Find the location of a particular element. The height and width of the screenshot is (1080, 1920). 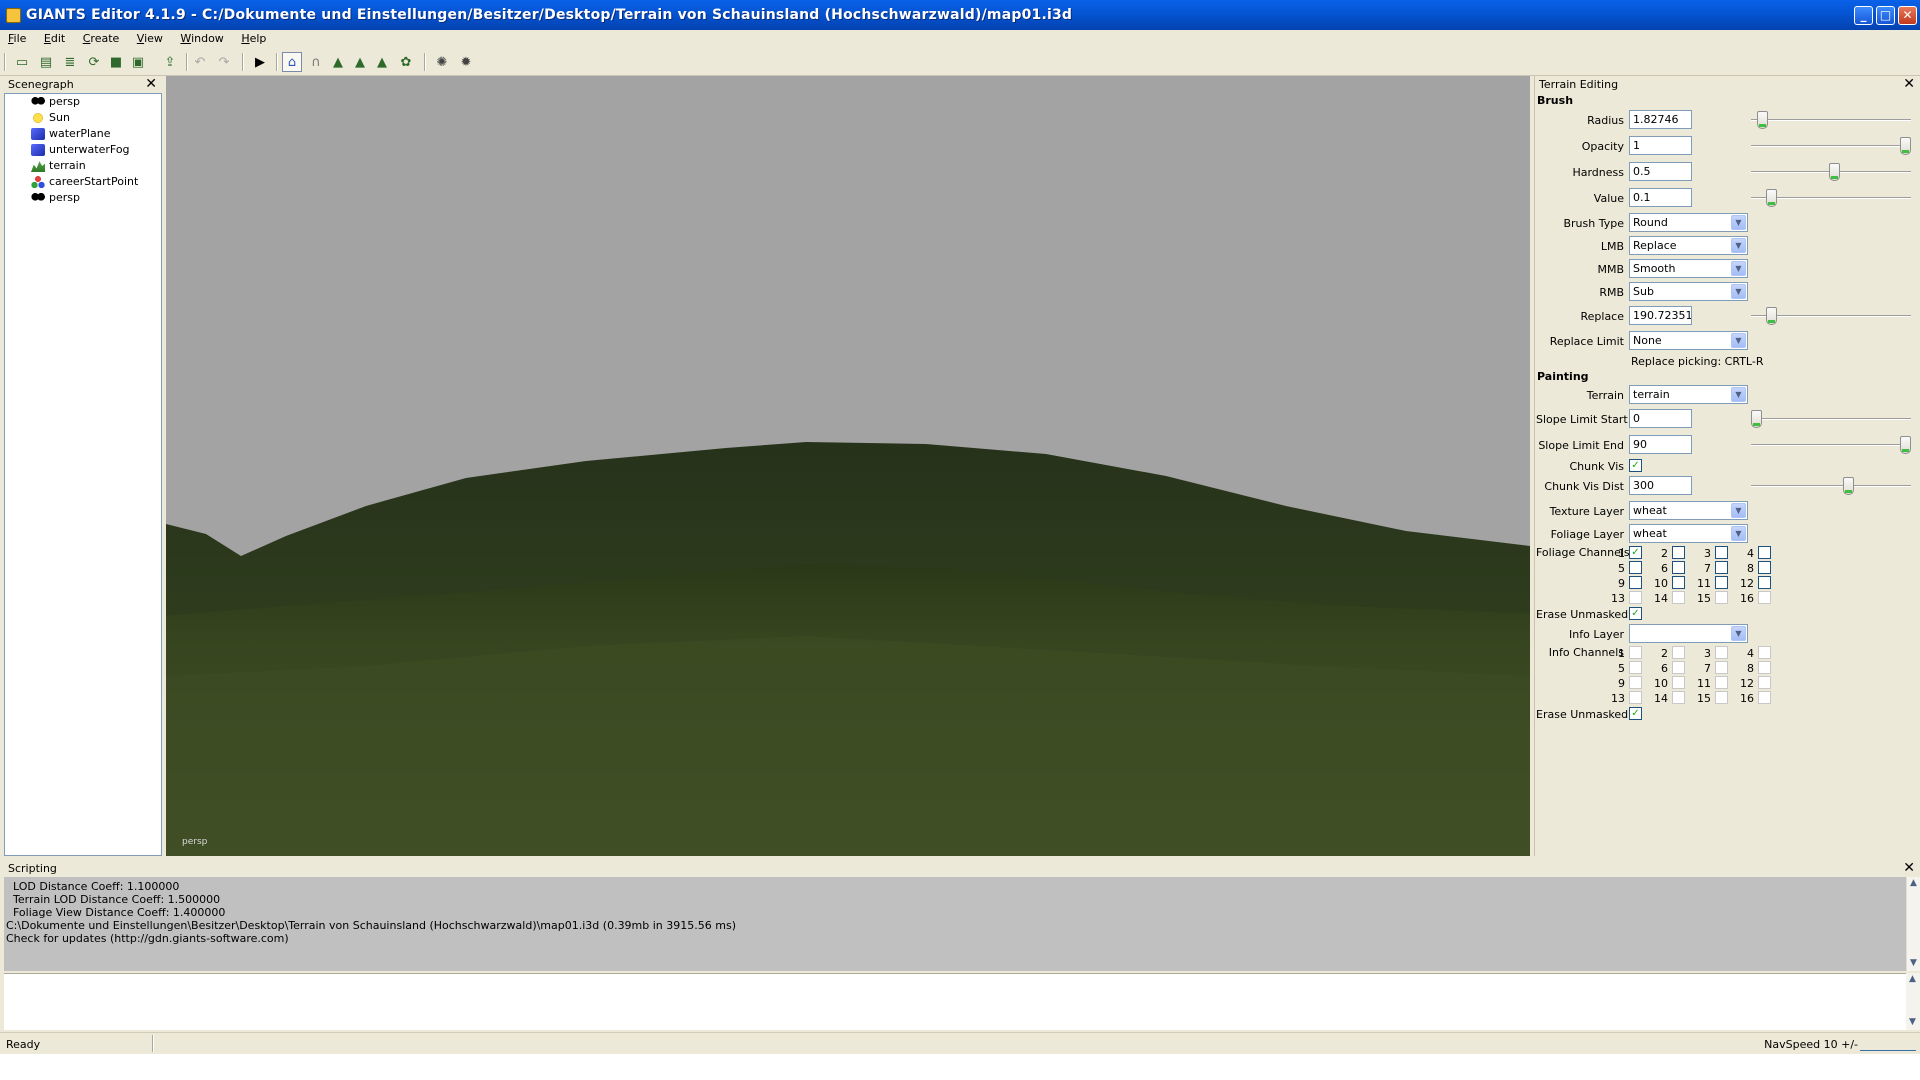

play-icon: ▶ is located at coordinates (260, 62).